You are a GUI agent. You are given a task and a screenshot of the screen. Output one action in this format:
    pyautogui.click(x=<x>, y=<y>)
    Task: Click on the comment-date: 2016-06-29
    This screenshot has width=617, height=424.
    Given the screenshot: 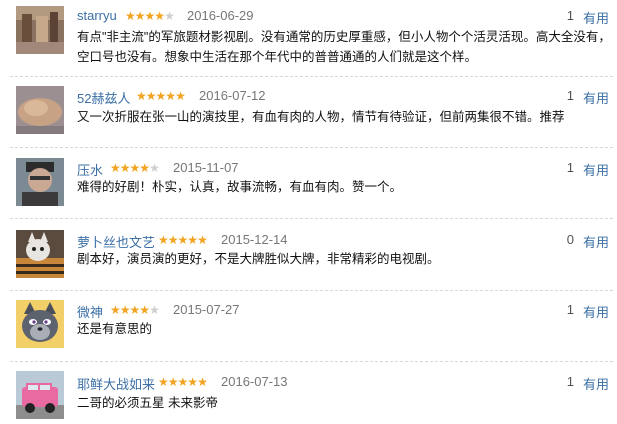 What is the action you would take?
    pyautogui.click(x=220, y=15)
    